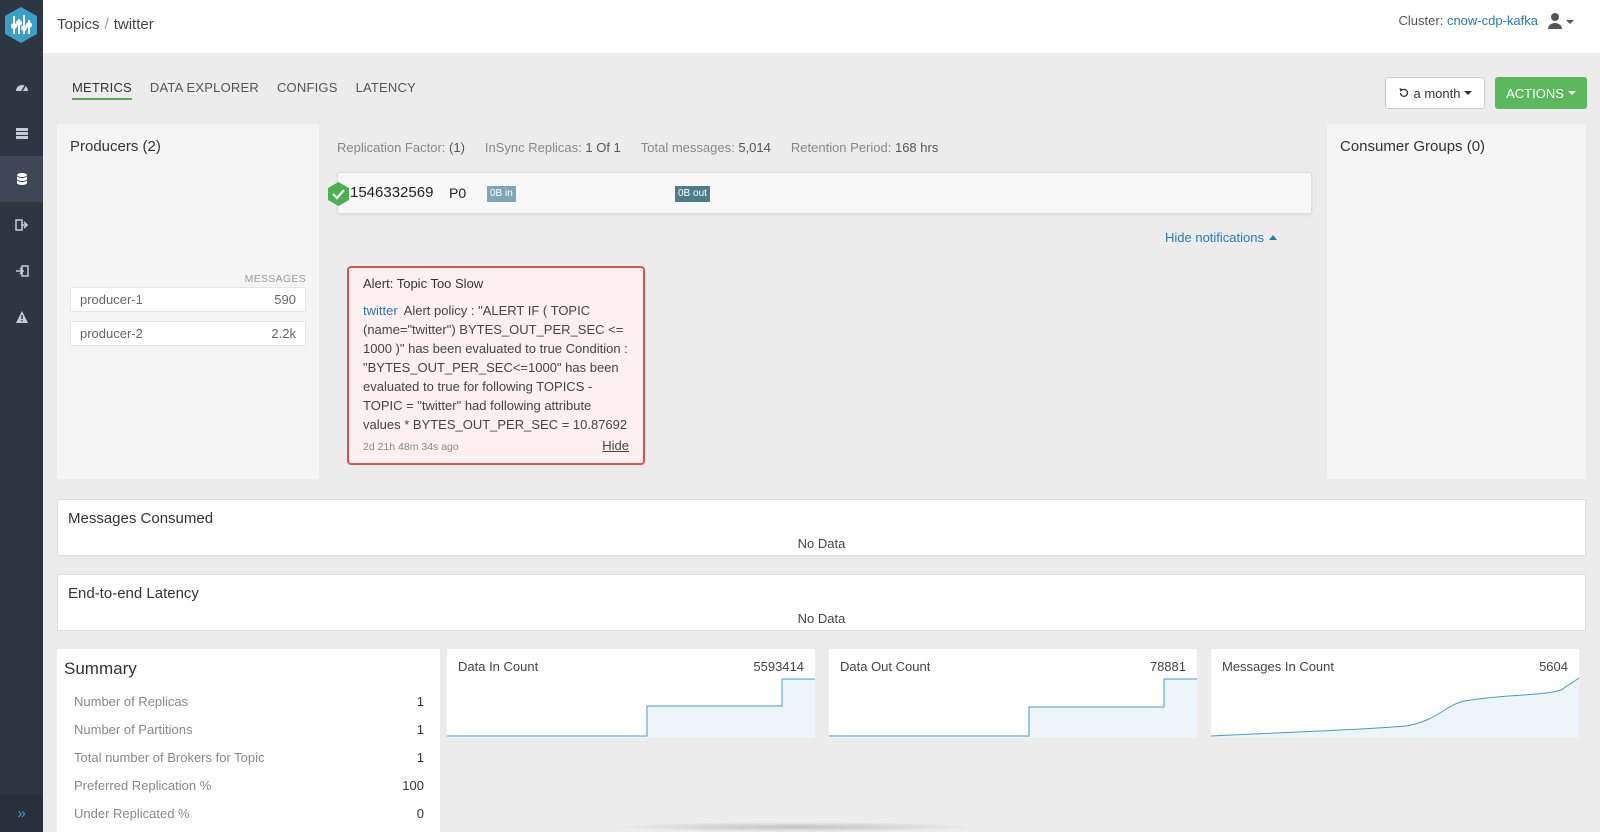 Image resolution: width=1600 pixels, height=832 pixels. I want to click on alert-topic-link: twitter, so click(380, 310).